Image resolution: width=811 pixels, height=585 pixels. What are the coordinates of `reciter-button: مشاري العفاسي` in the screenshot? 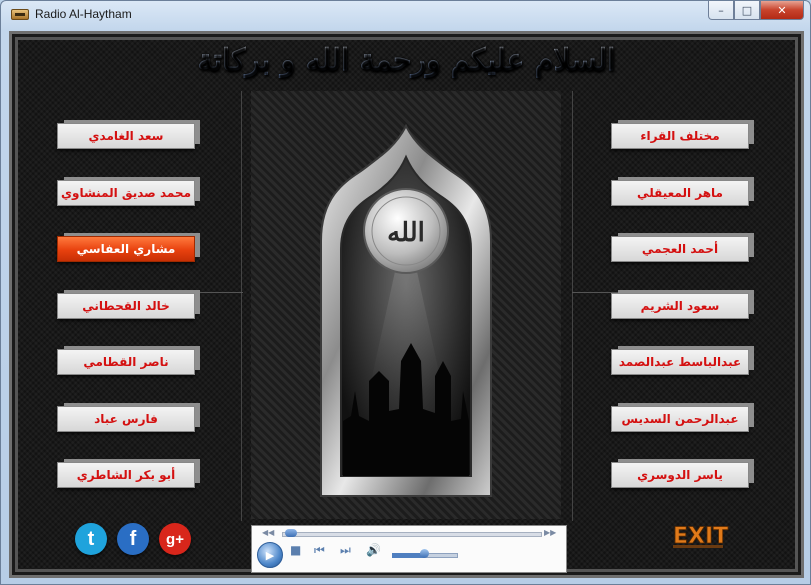 It's located at (126, 249).